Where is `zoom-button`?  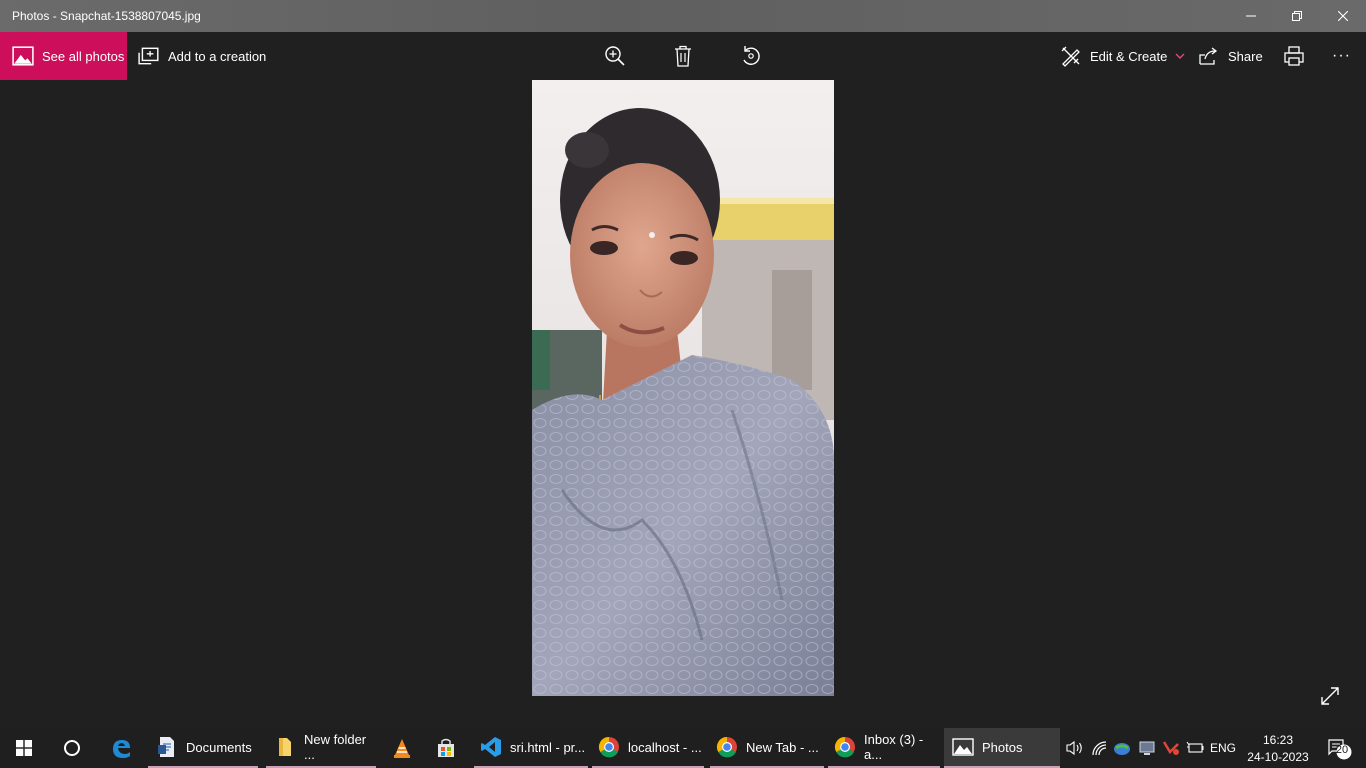 zoom-button is located at coordinates (615, 56).